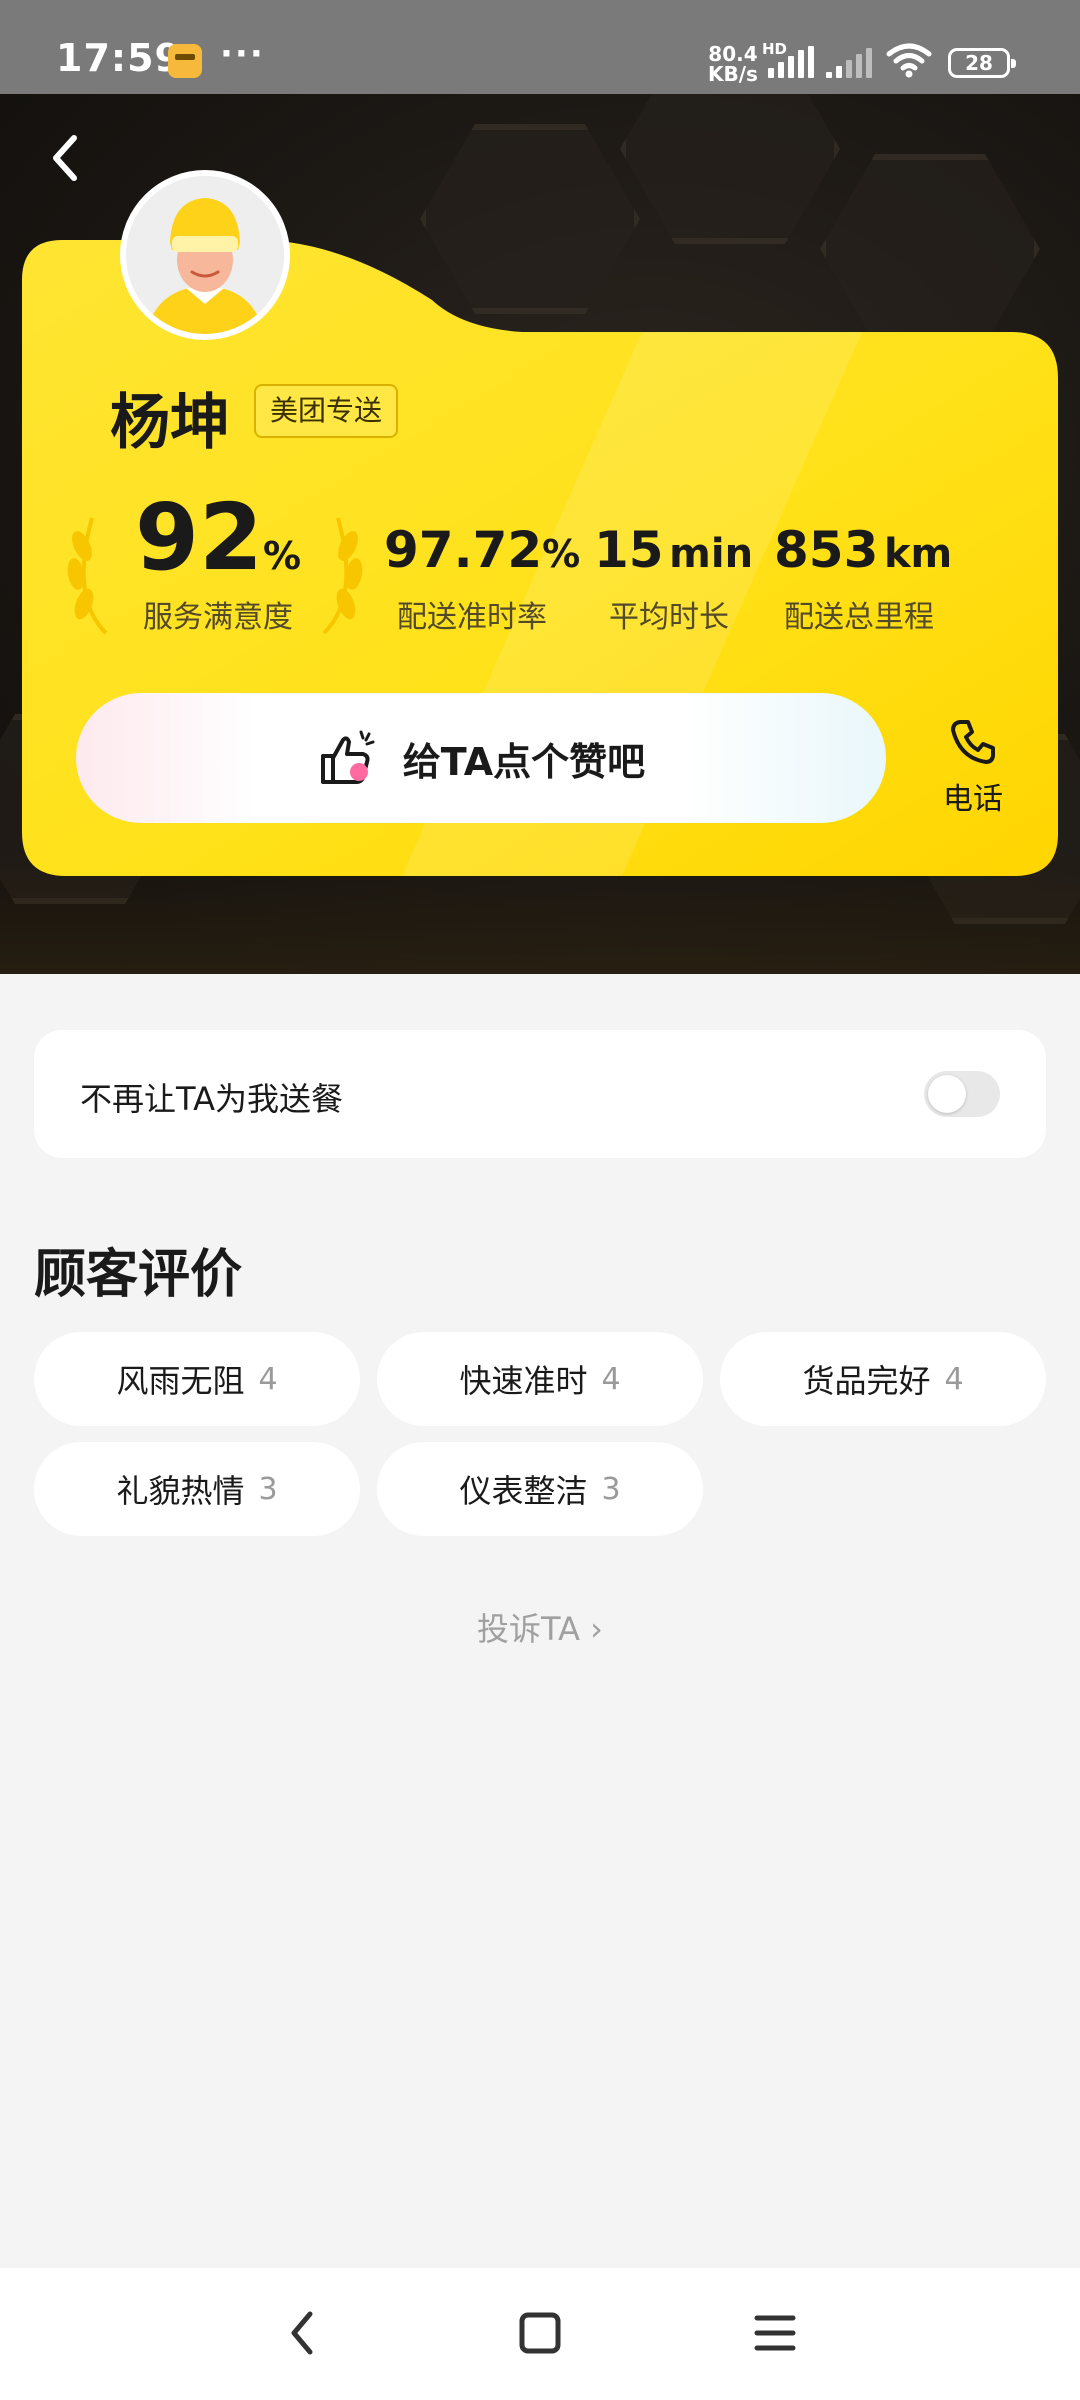  I want to click on block-rider-label: 不再让TA为我送餐, so click(211, 1099).